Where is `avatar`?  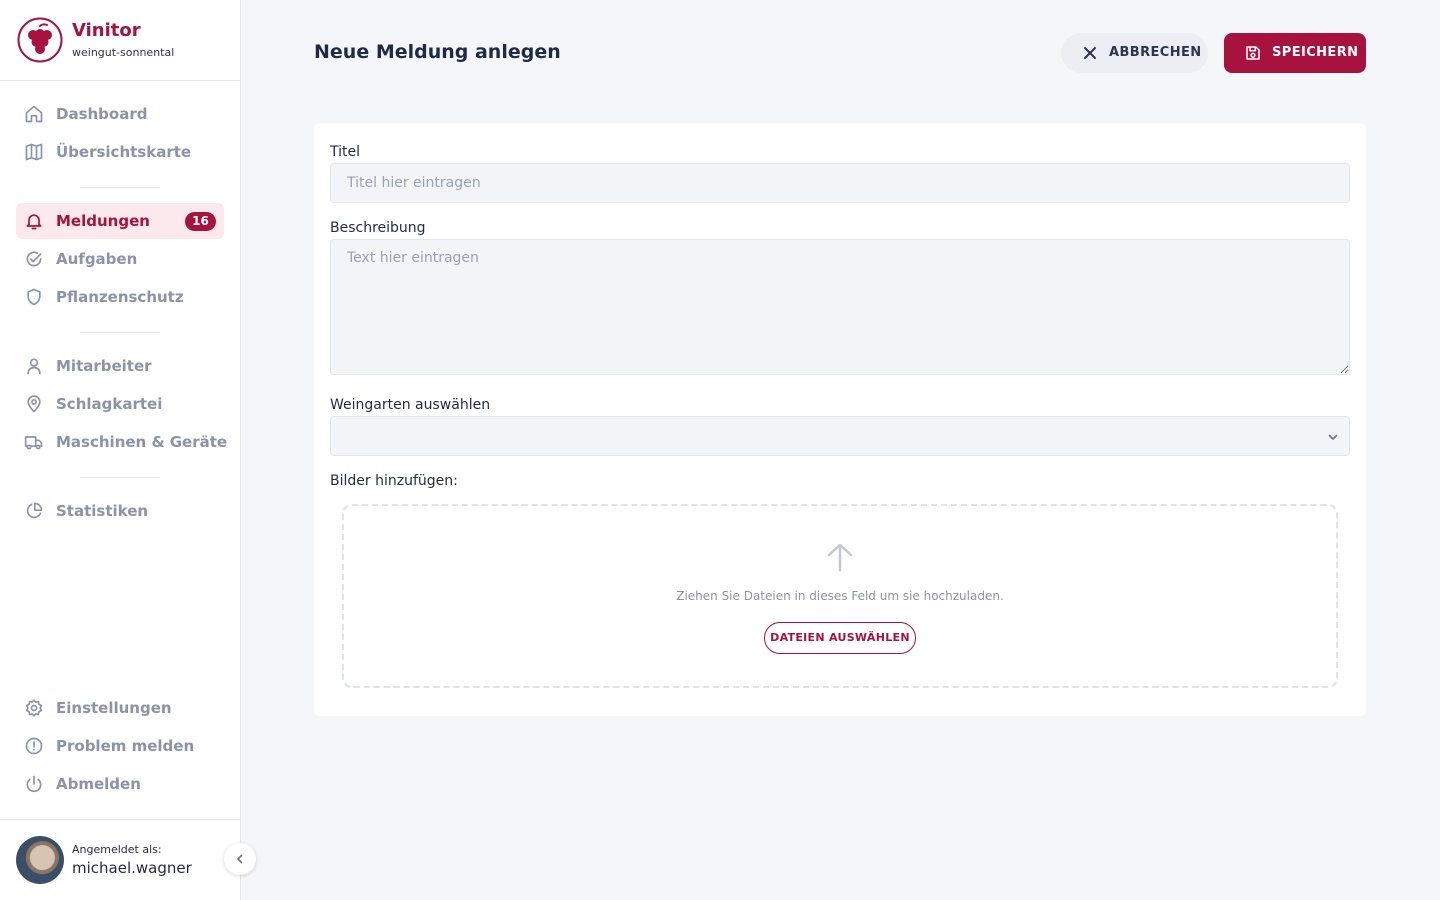 avatar is located at coordinates (40, 860).